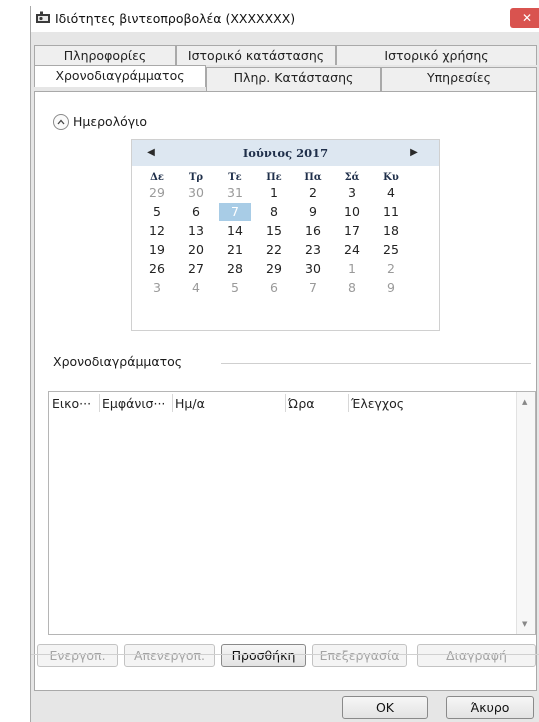 This screenshot has width=539, height=722. I want to click on tab-label: Ιστορικό κατάστασης, so click(256, 55).